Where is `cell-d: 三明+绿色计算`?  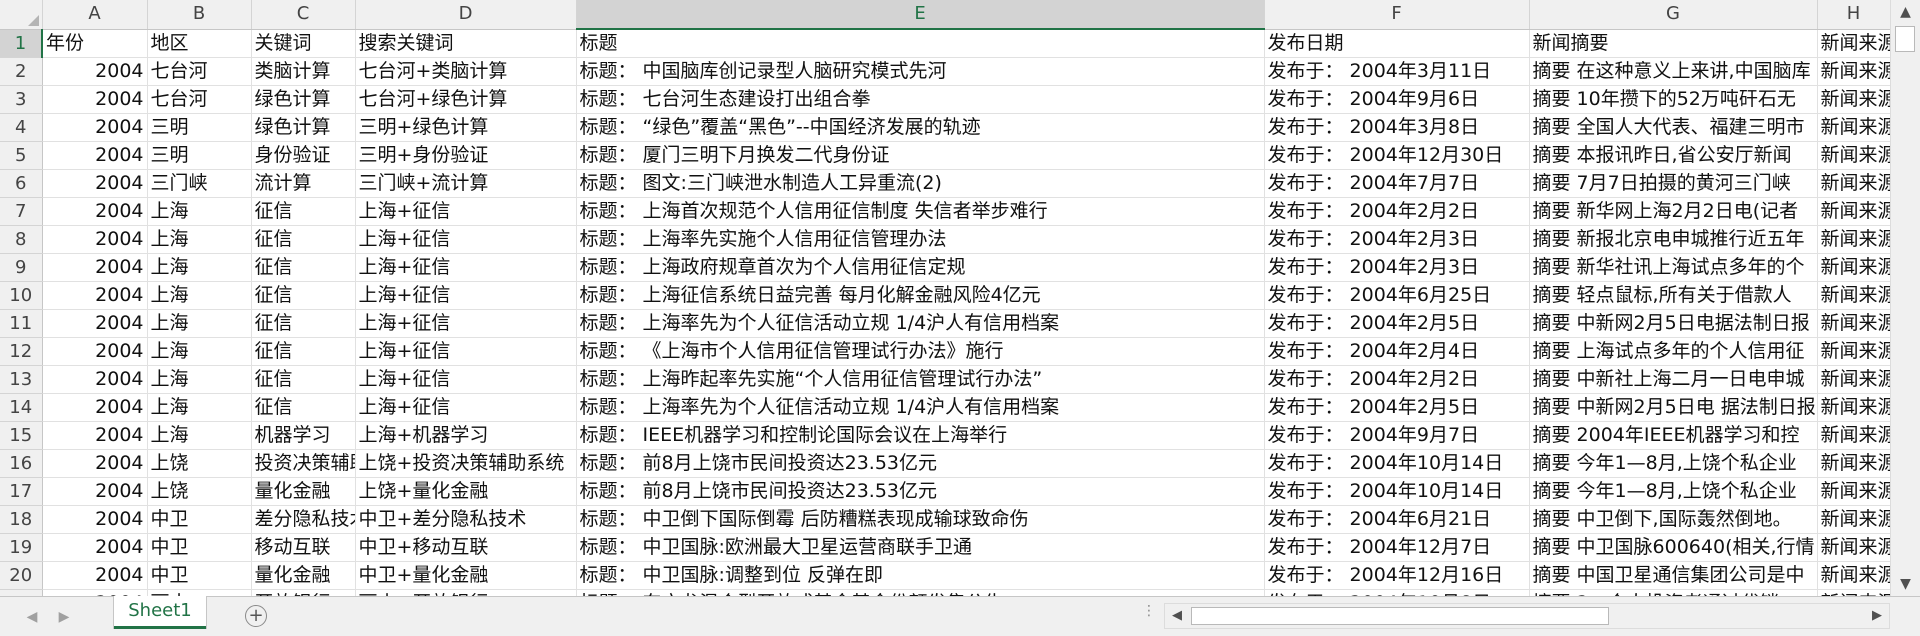
cell-d: 三明+绿色计算 is located at coordinates (466, 127).